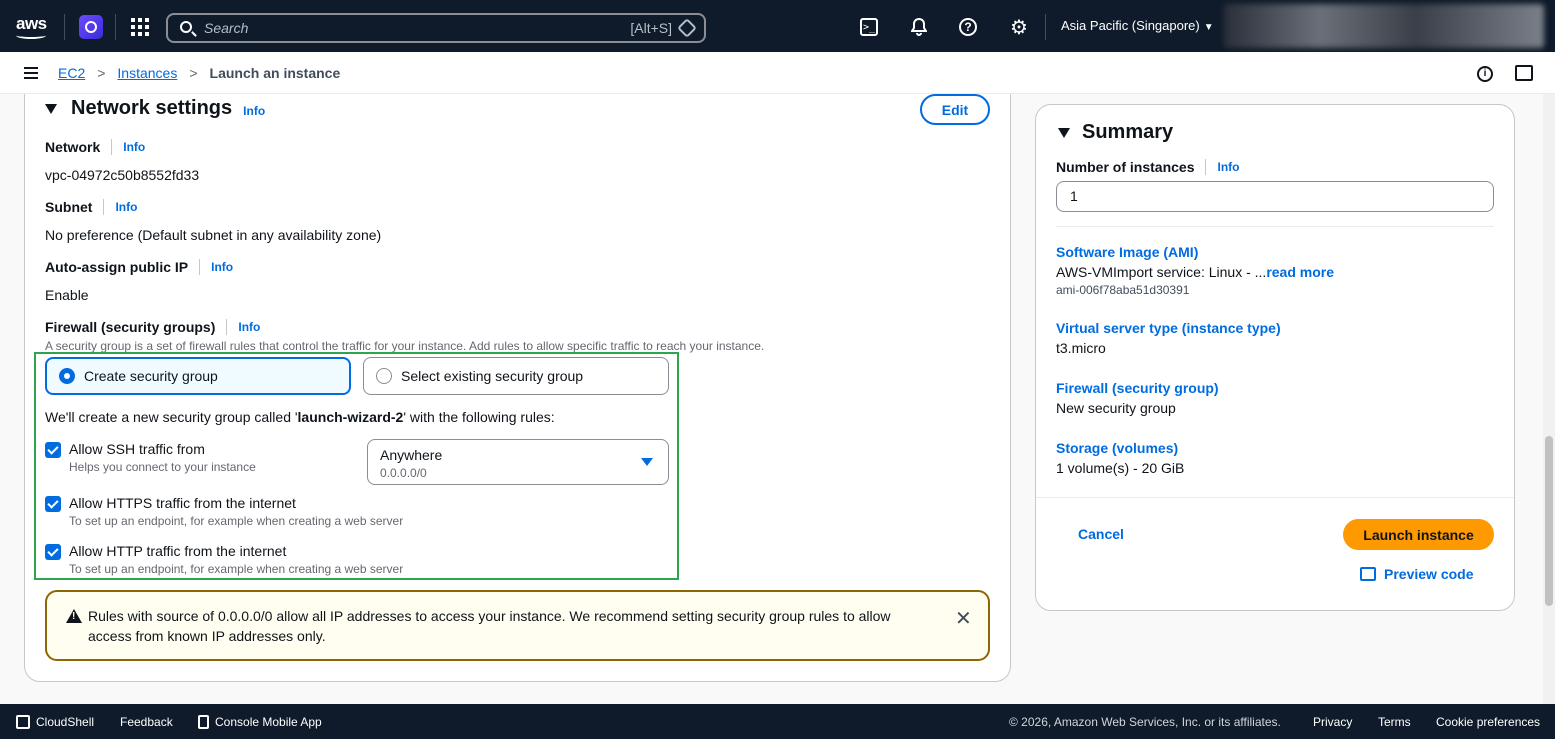 The image size is (1555, 739). I want to click on network-label: Network Info, so click(95, 147).